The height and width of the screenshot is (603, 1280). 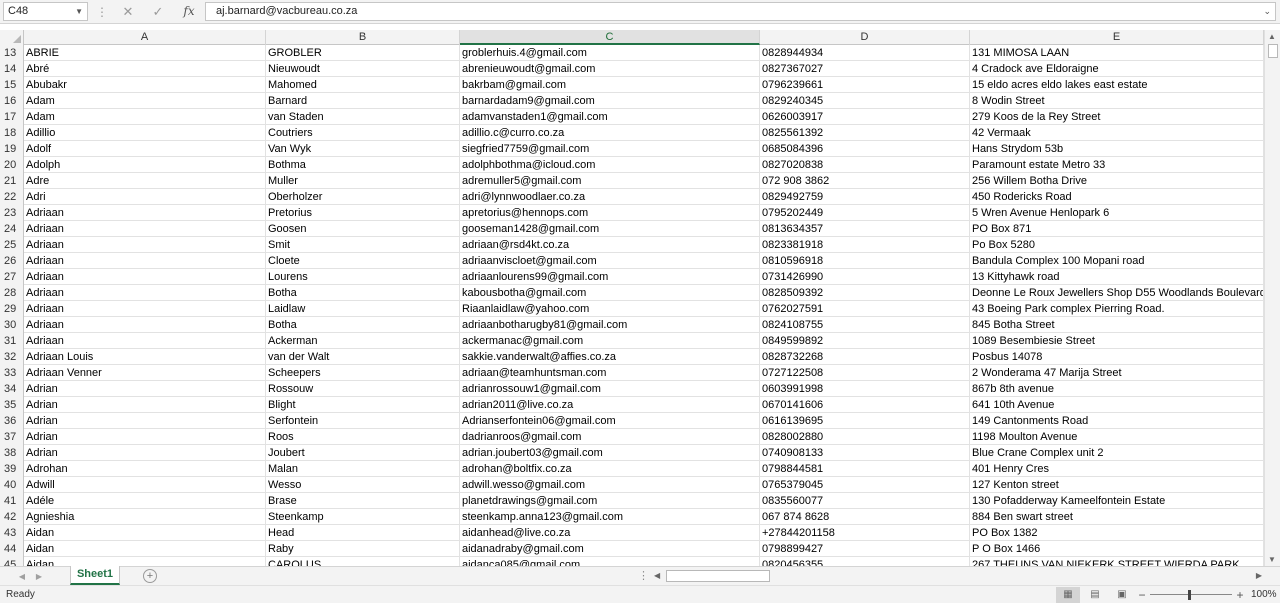 I want to click on cell-d: 0740908133, so click(x=865, y=453).